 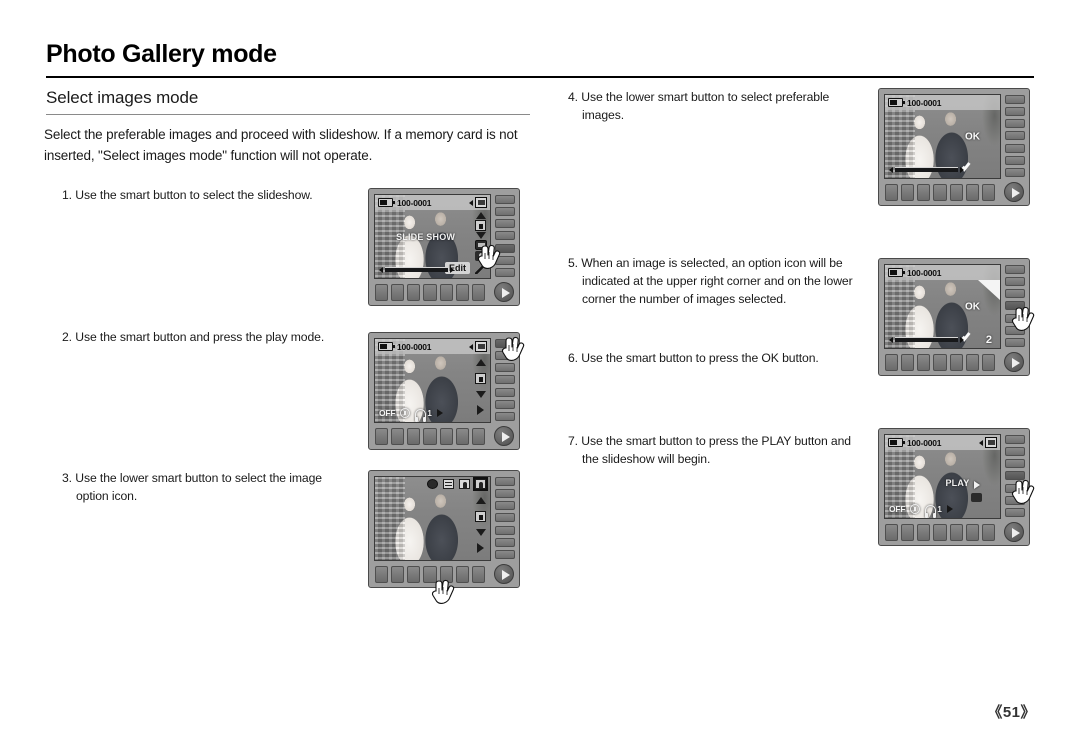 What do you see at coordinates (972, 306) in the screenshot?
I see `ok-label: OK` at bounding box center [972, 306].